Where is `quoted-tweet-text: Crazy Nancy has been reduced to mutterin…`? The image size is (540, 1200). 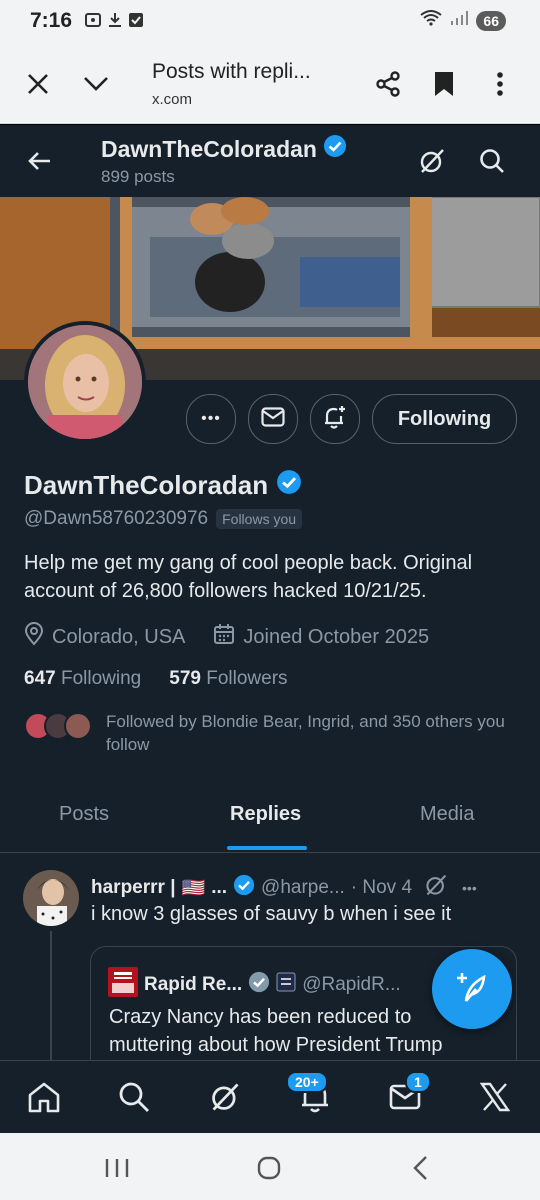 quoted-tweet-text: Crazy Nancy has been reduced to mutterin… is located at coordinates (276, 1031).